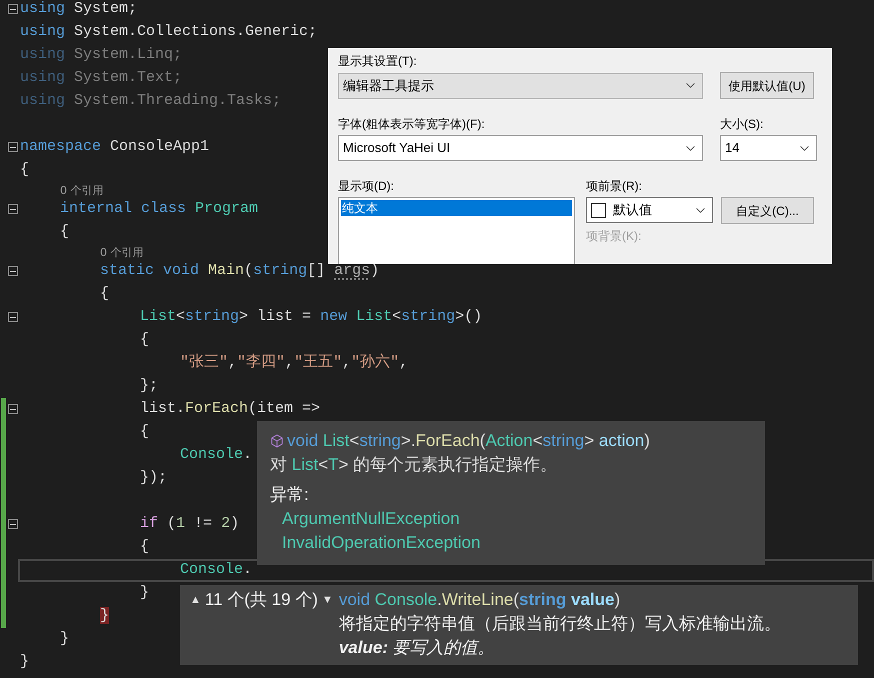 The image size is (874, 678). What do you see at coordinates (195, 600) in the screenshot?
I see `previous-overload-button: ▲` at bounding box center [195, 600].